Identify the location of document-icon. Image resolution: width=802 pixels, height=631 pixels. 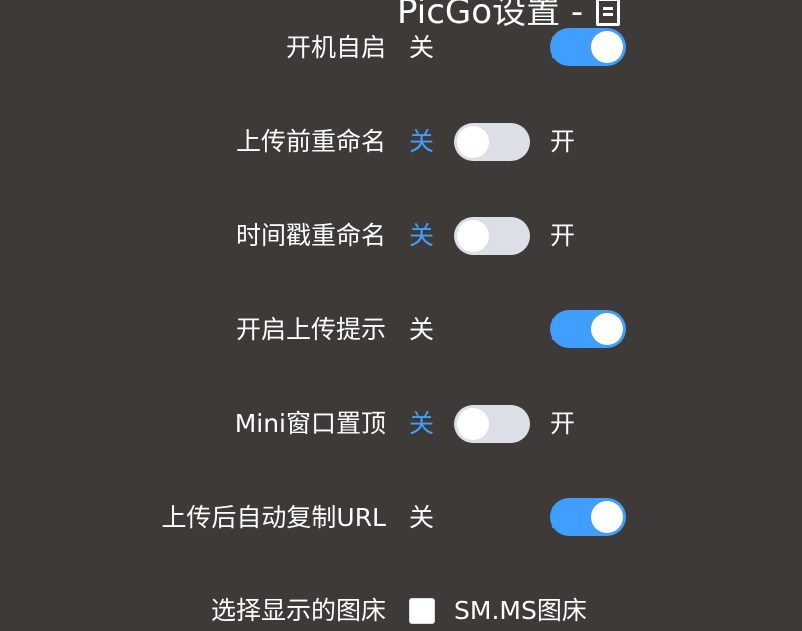
(607, 13).